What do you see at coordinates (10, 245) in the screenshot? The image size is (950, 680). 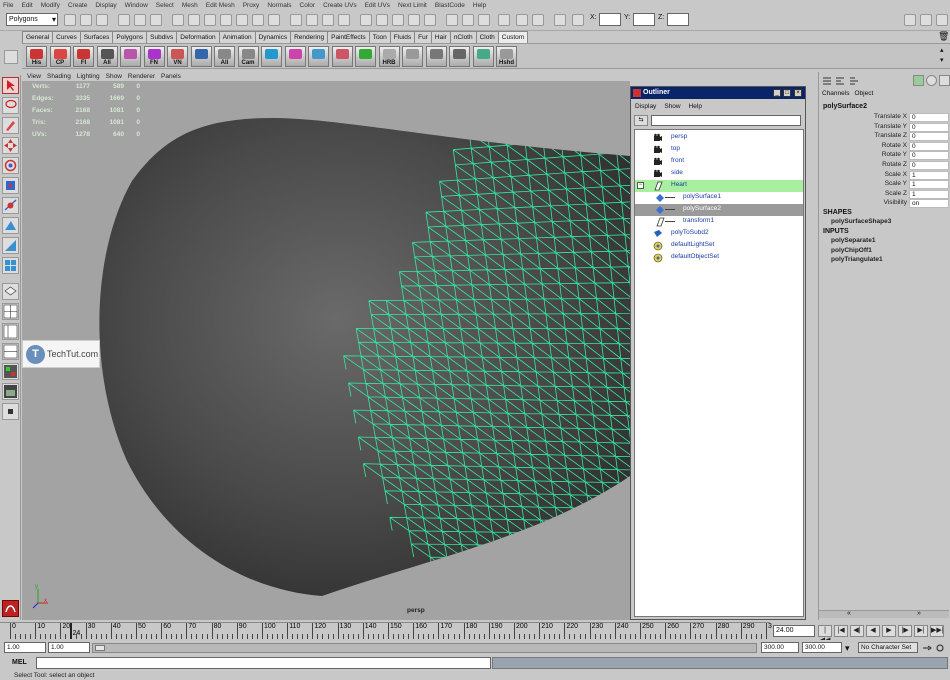 I see `last-tool-icon` at bounding box center [10, 245].